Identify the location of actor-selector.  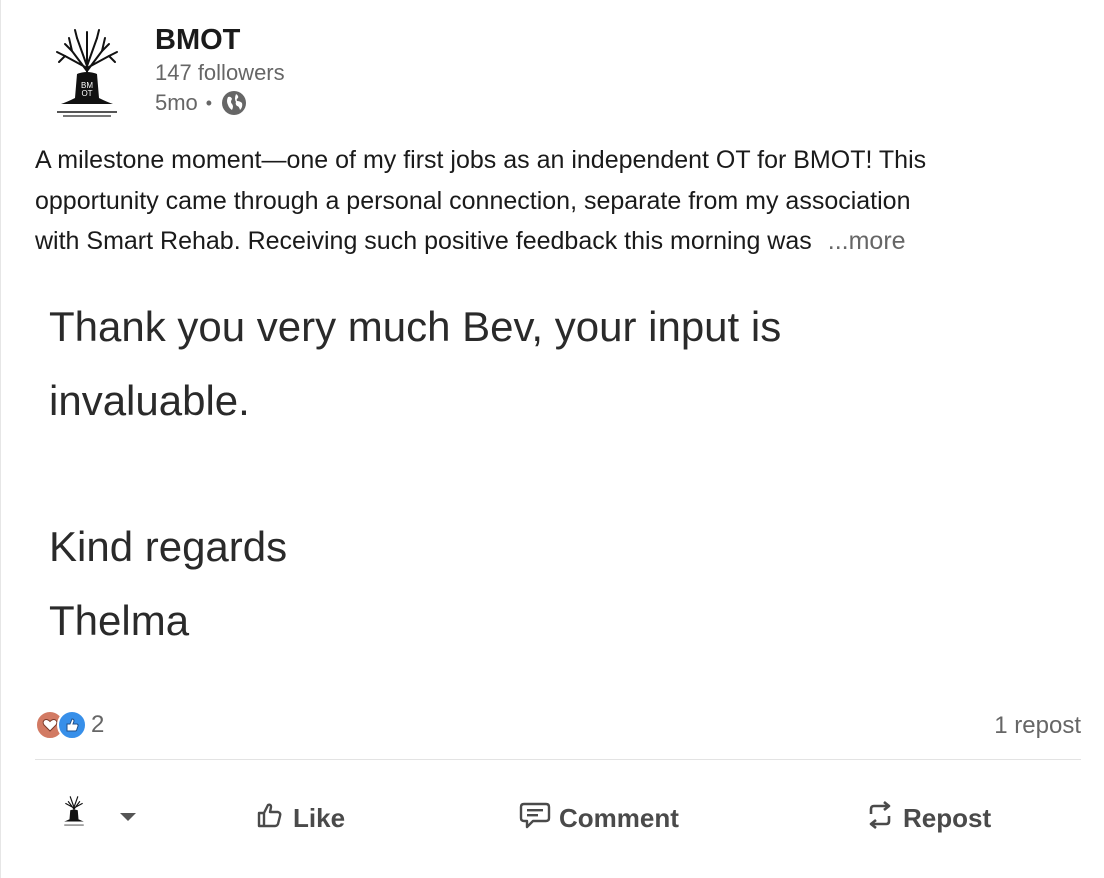
(102, 814).